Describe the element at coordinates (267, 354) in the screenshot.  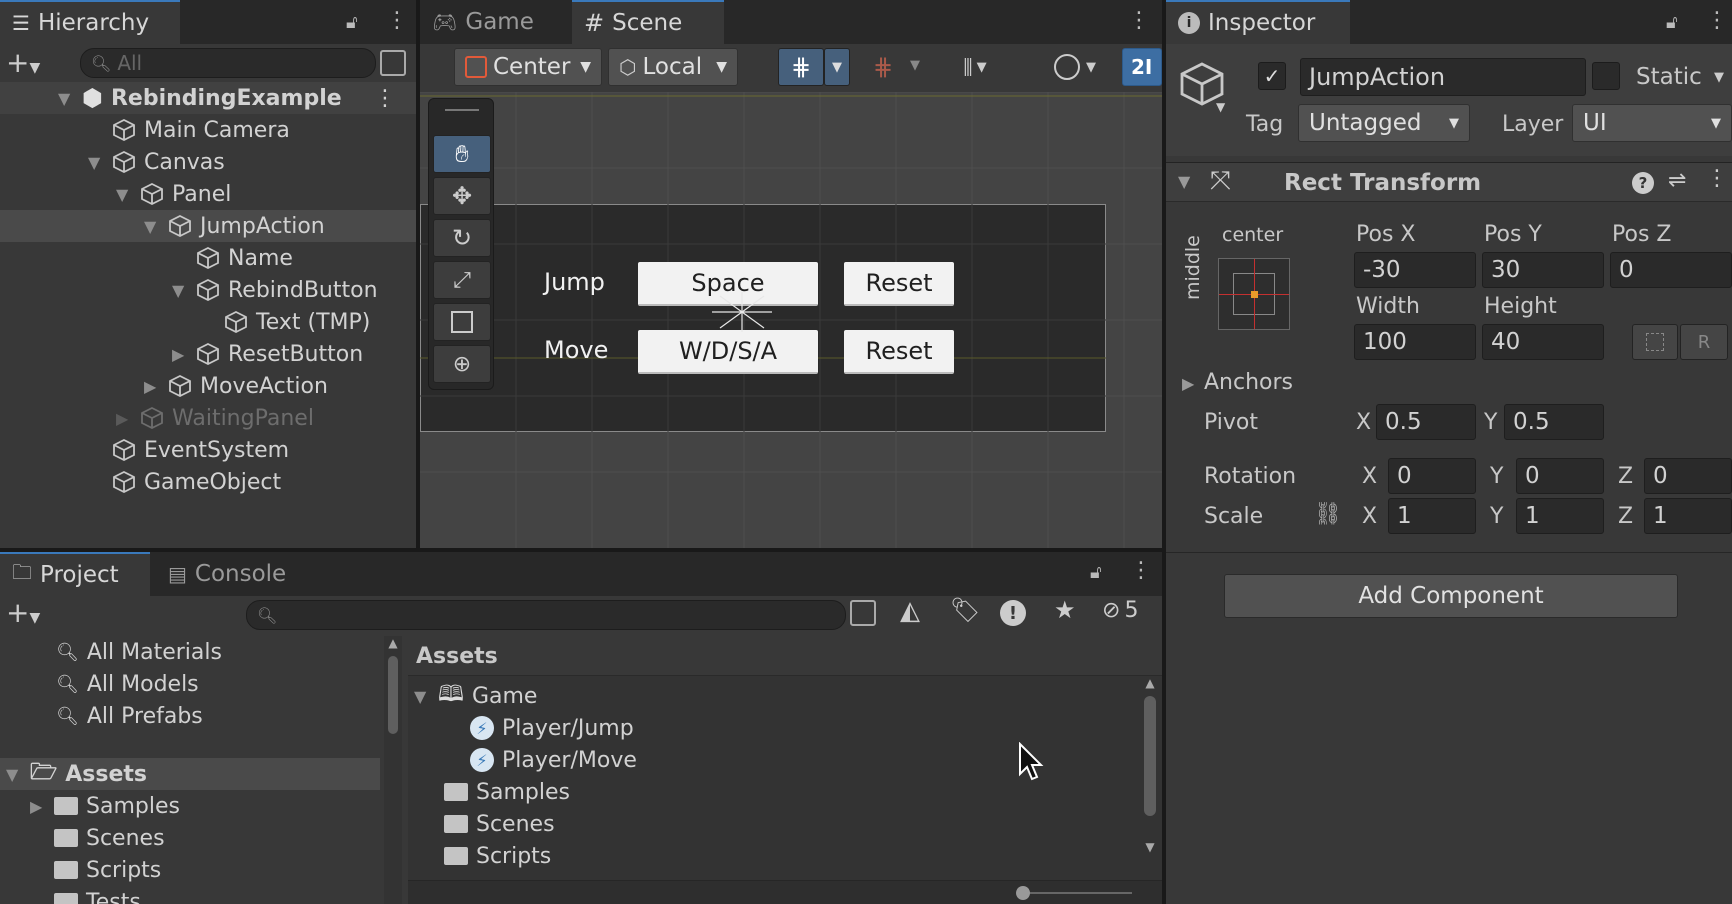
I see `hierarchy-item-resetbutton: ▶ ResetButton` at that location.